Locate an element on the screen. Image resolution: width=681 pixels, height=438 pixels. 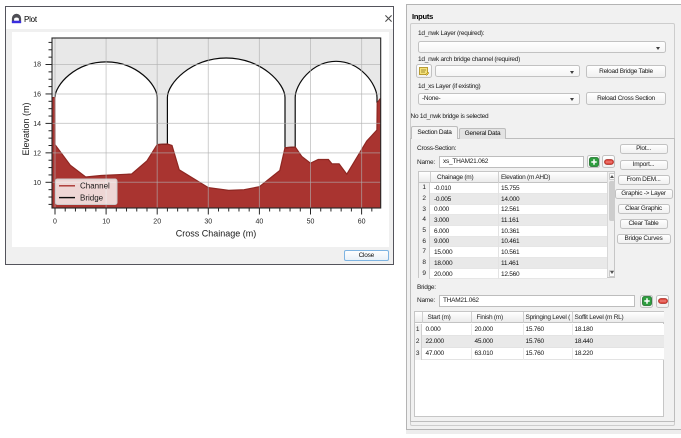
svg-text: 16 is located at coordinates (37, 95).